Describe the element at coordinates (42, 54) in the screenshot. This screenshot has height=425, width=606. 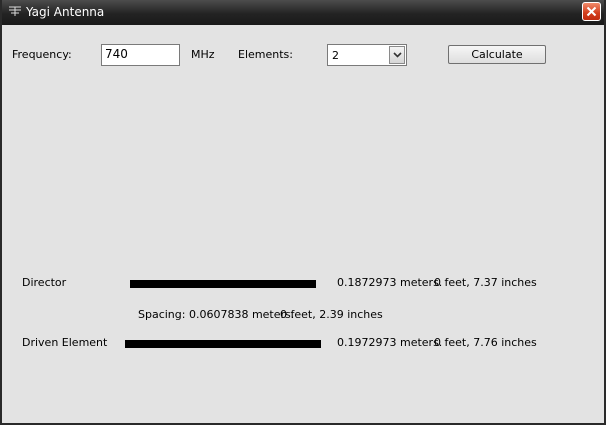
I see `frequency-label: Frequency:` at that location.